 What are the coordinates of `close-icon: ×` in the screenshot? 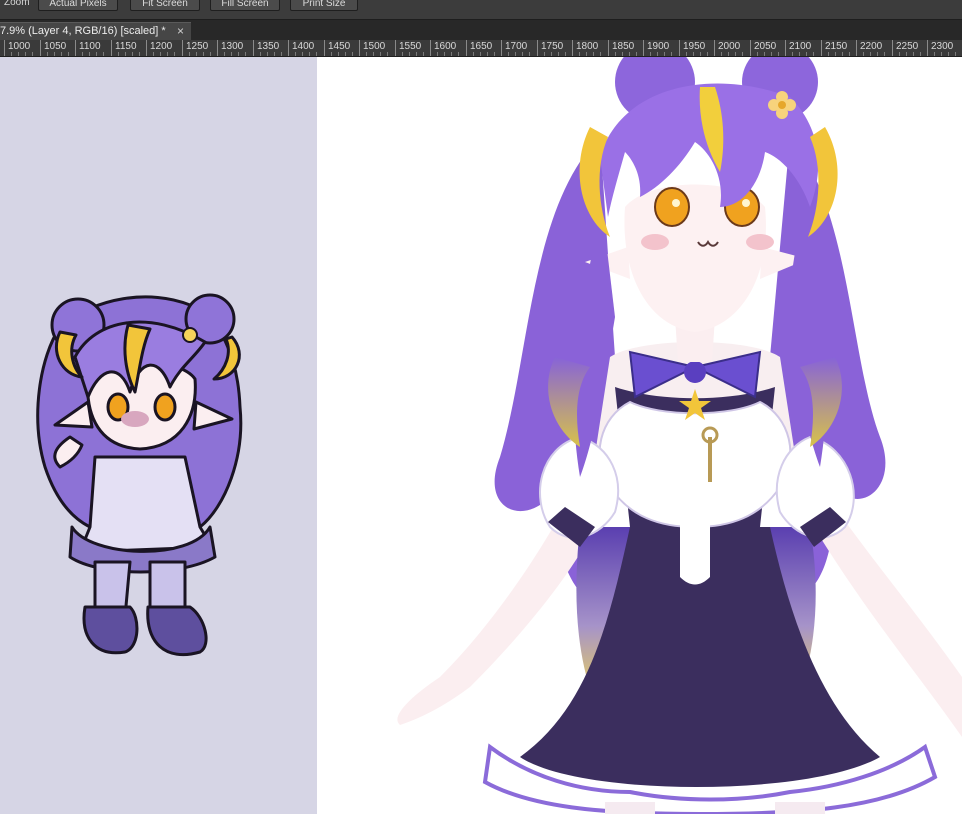 It's located at (180, 31).